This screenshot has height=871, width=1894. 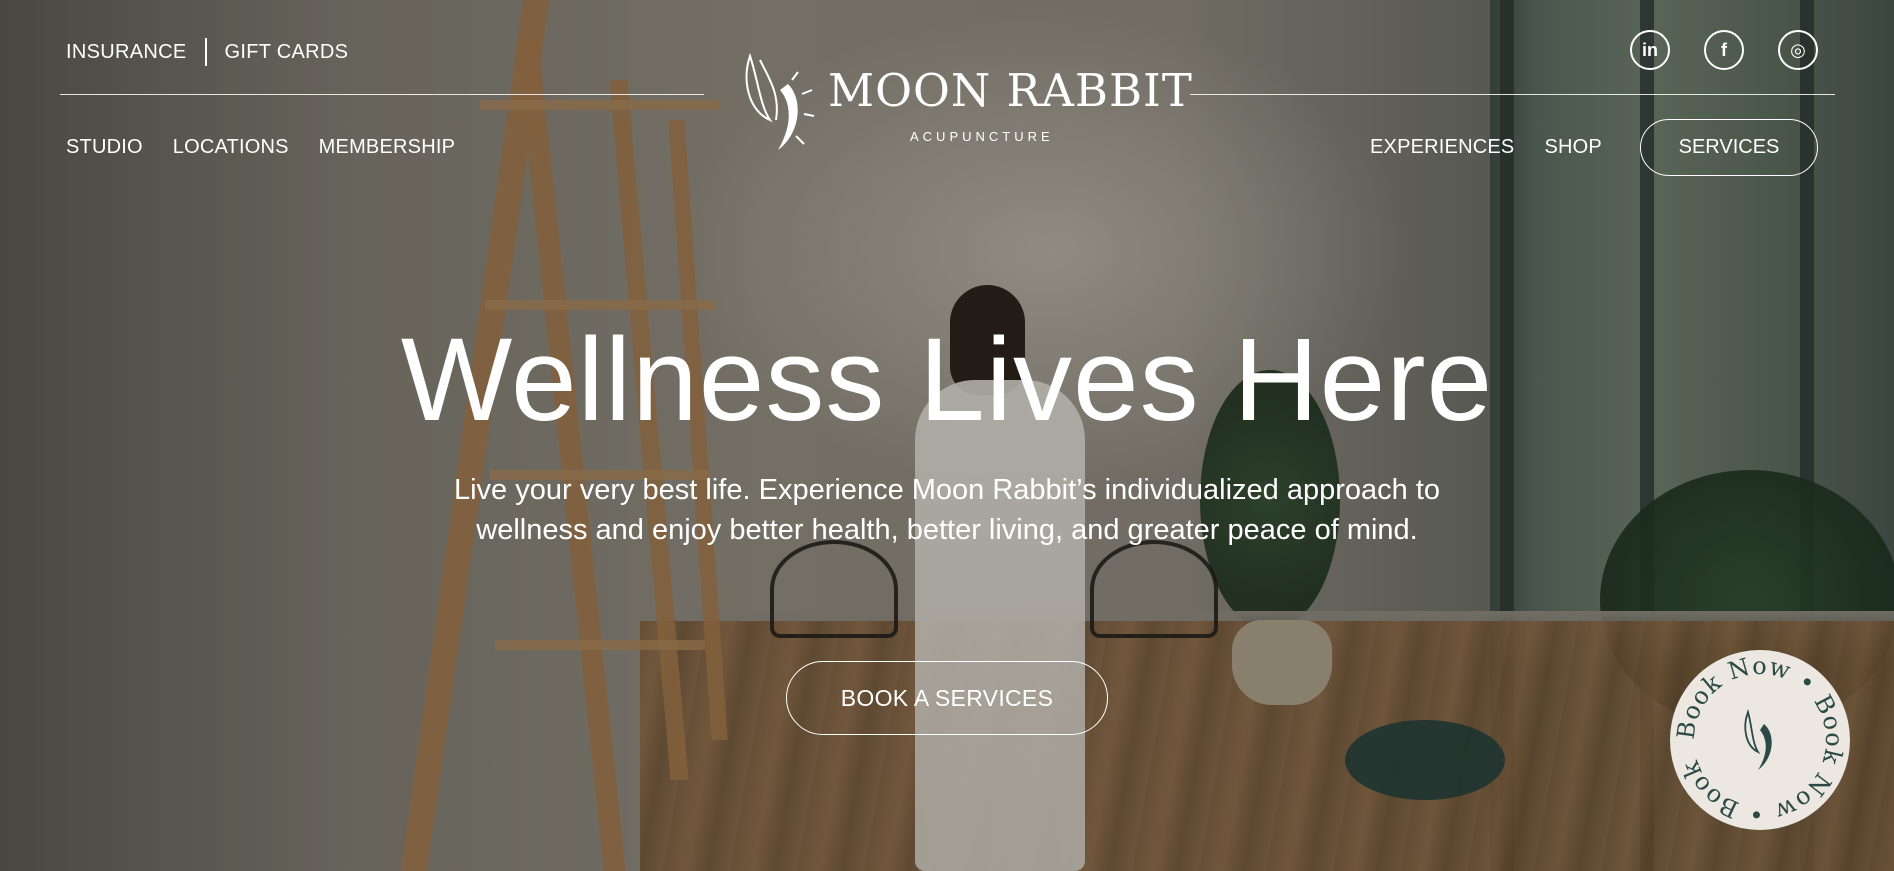 What do you see at coordinates (1442, 147) in the screenshot?
I see `nav-experiences: EXPERIENCES` at bounding box center [1442, 147].